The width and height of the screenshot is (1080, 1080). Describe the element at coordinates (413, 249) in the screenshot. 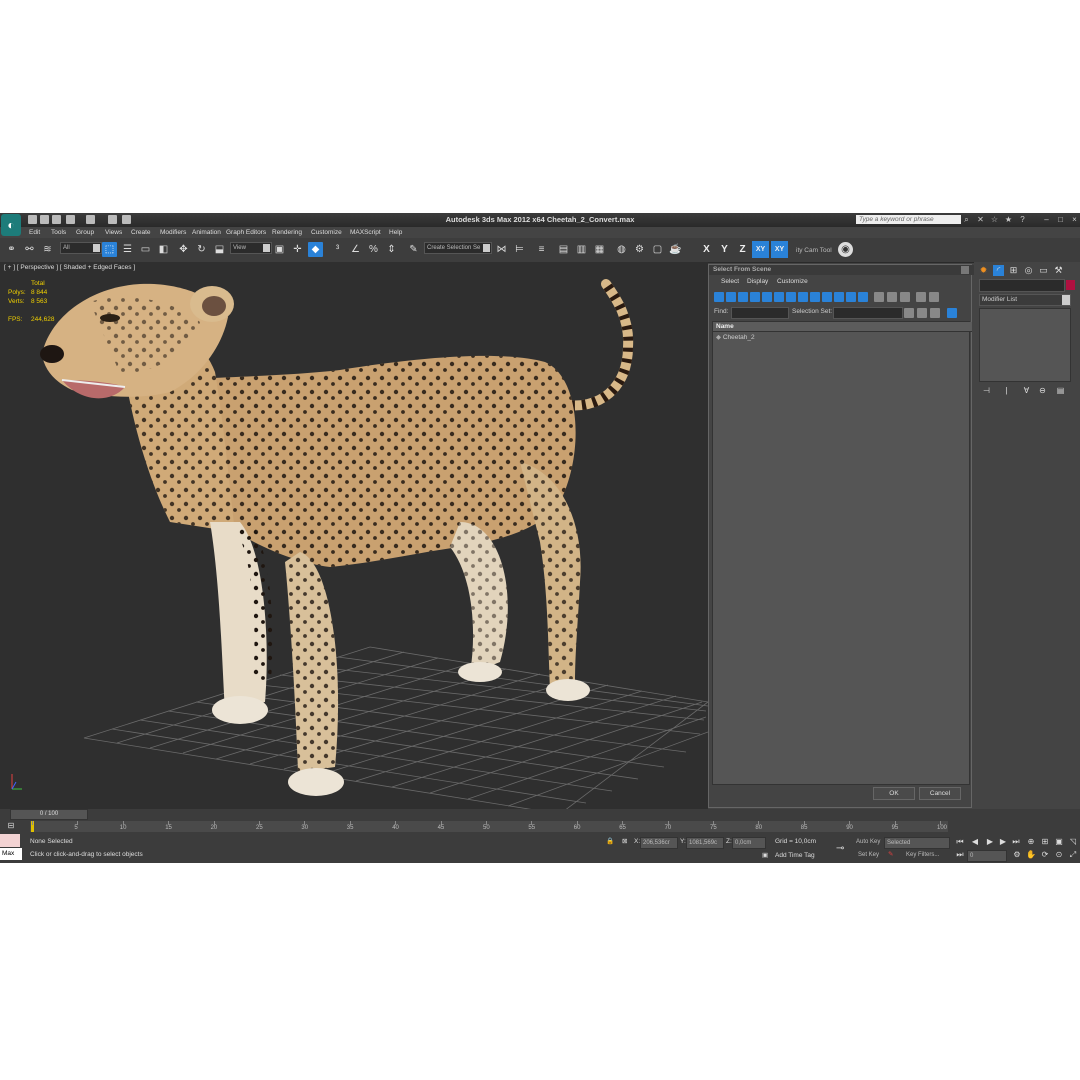

I see `edit-named-selection-icon: ✎` at that location.